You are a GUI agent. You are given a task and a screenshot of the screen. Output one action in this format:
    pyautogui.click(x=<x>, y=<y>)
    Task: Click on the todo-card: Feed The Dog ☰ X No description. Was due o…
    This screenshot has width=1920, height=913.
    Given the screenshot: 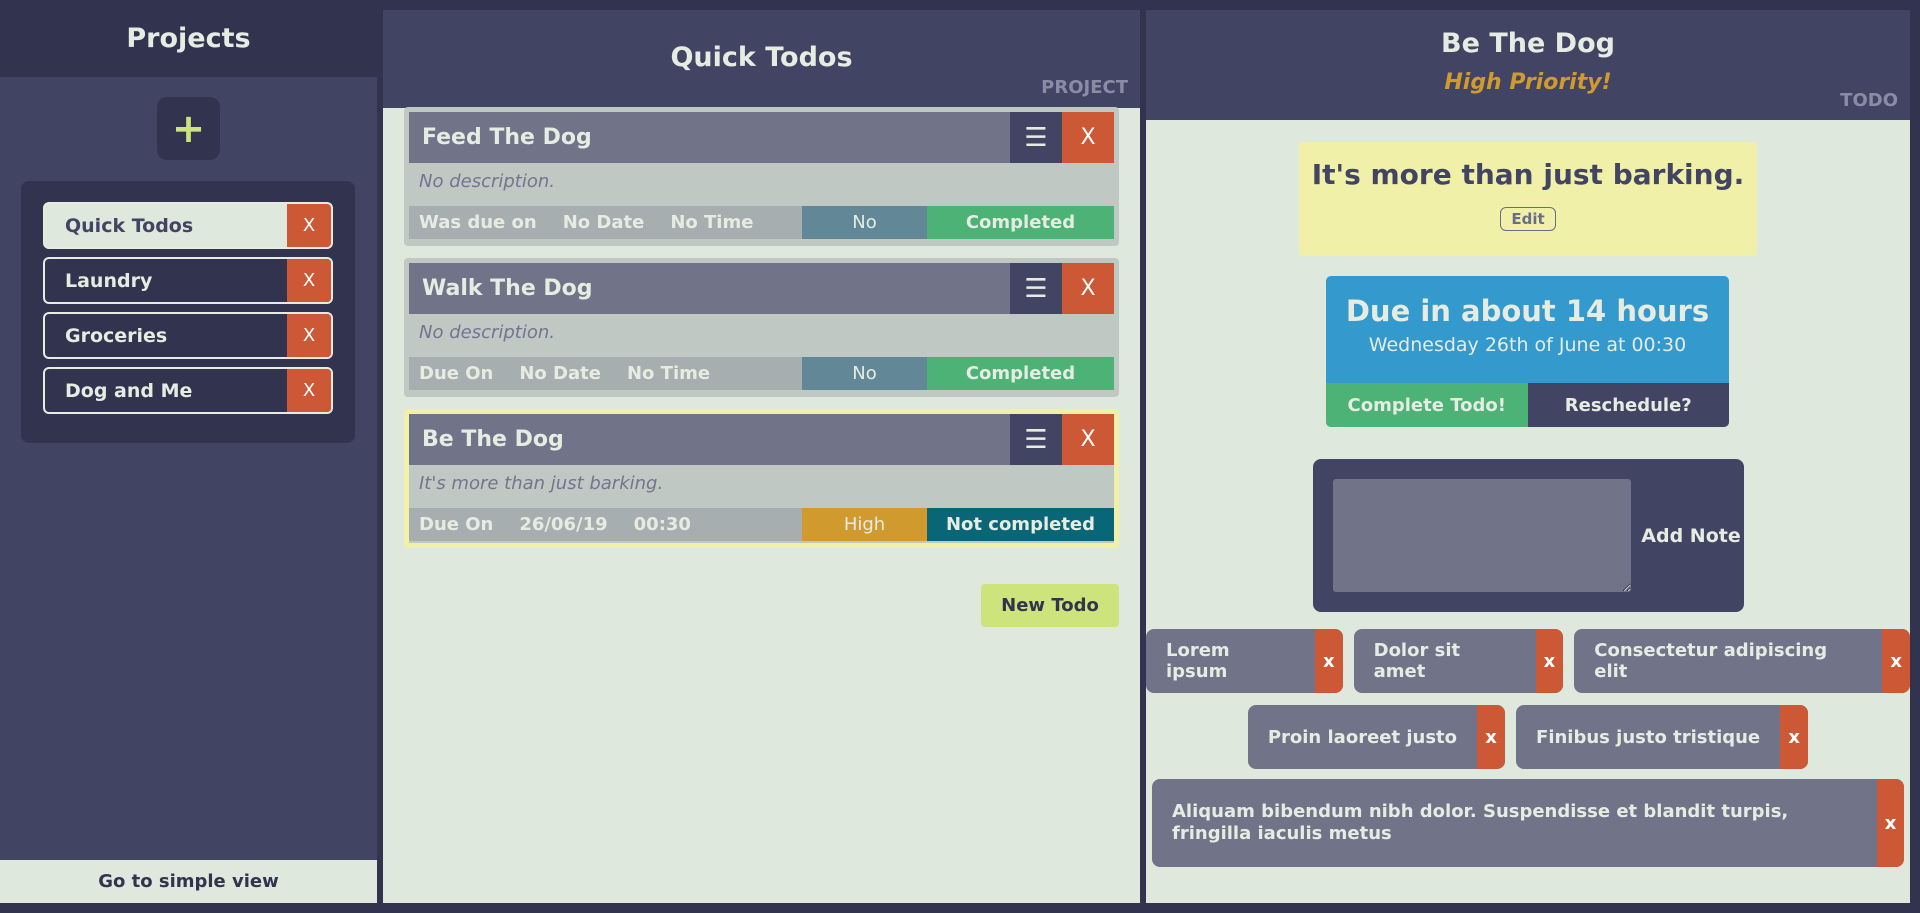 What is the action you would take?
    pyautogui.click(x=761, y=176)
    